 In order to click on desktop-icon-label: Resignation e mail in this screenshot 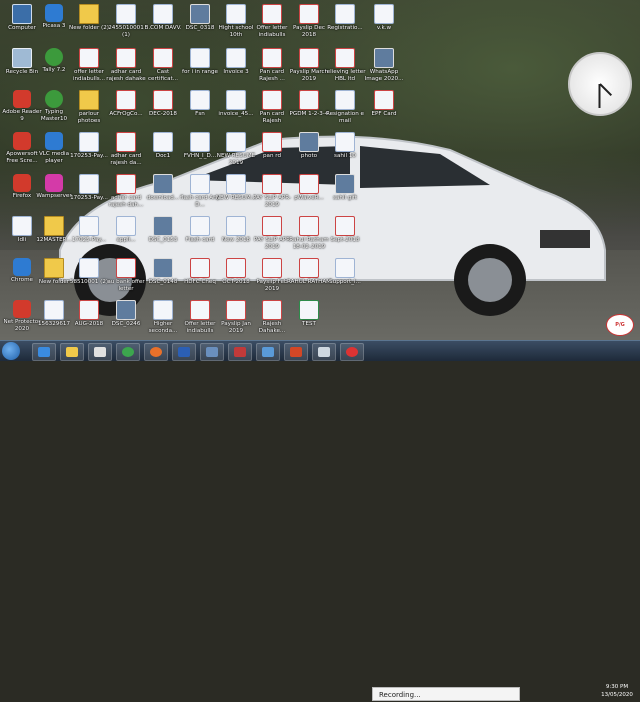, I will do `click(344, 117)`.